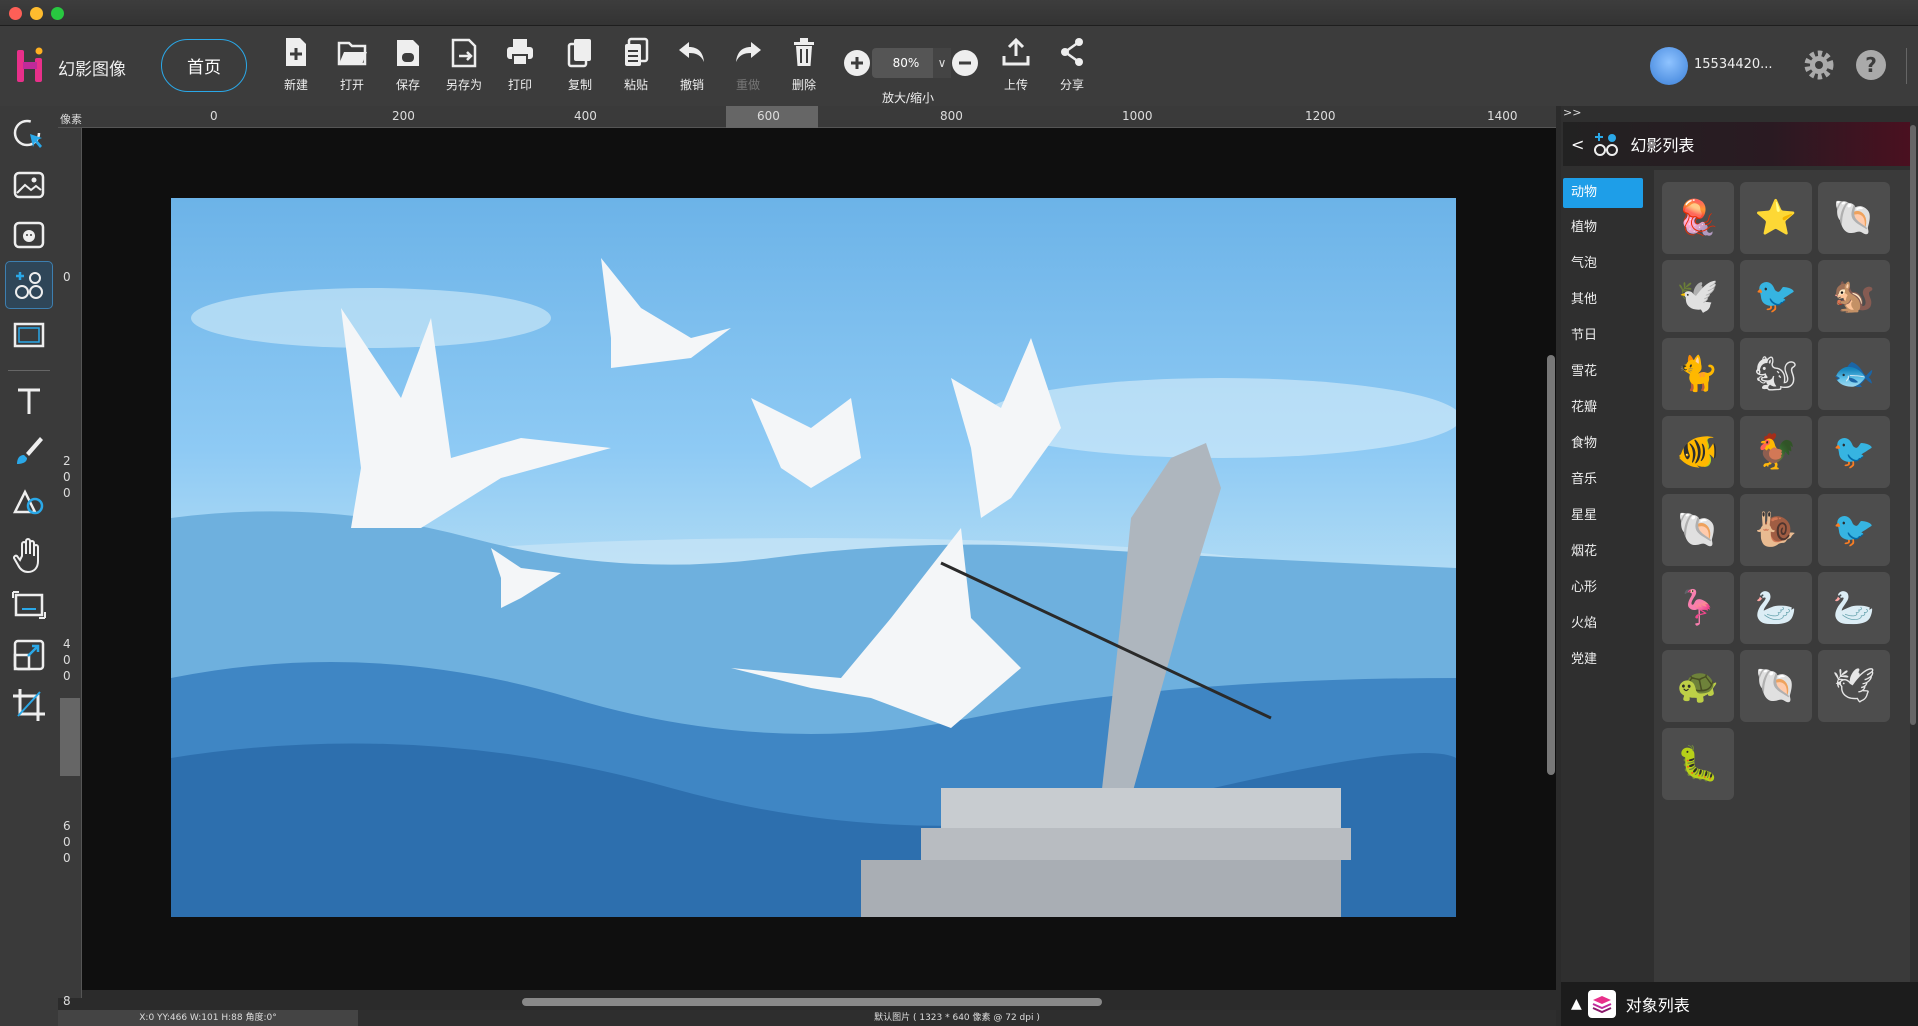  What do you see at coordinates (1603, 484) in the screenshot?
I see `category-item: 音乐` at bounding box center [1603, 484].